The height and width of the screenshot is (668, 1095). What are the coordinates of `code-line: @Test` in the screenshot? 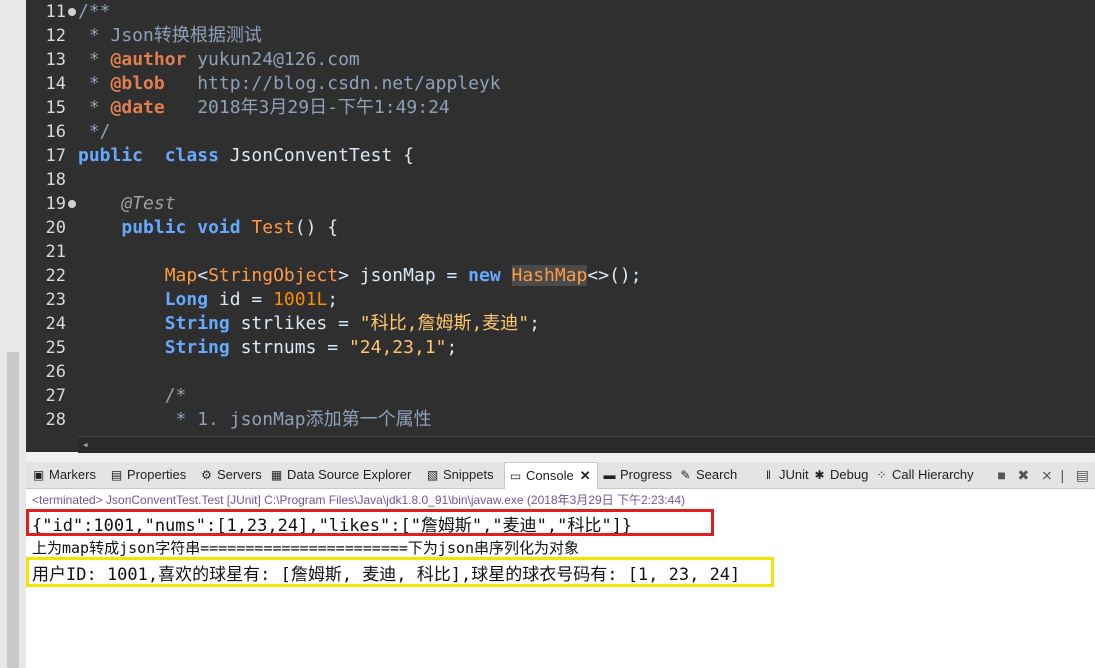 It's located at (127, 204).